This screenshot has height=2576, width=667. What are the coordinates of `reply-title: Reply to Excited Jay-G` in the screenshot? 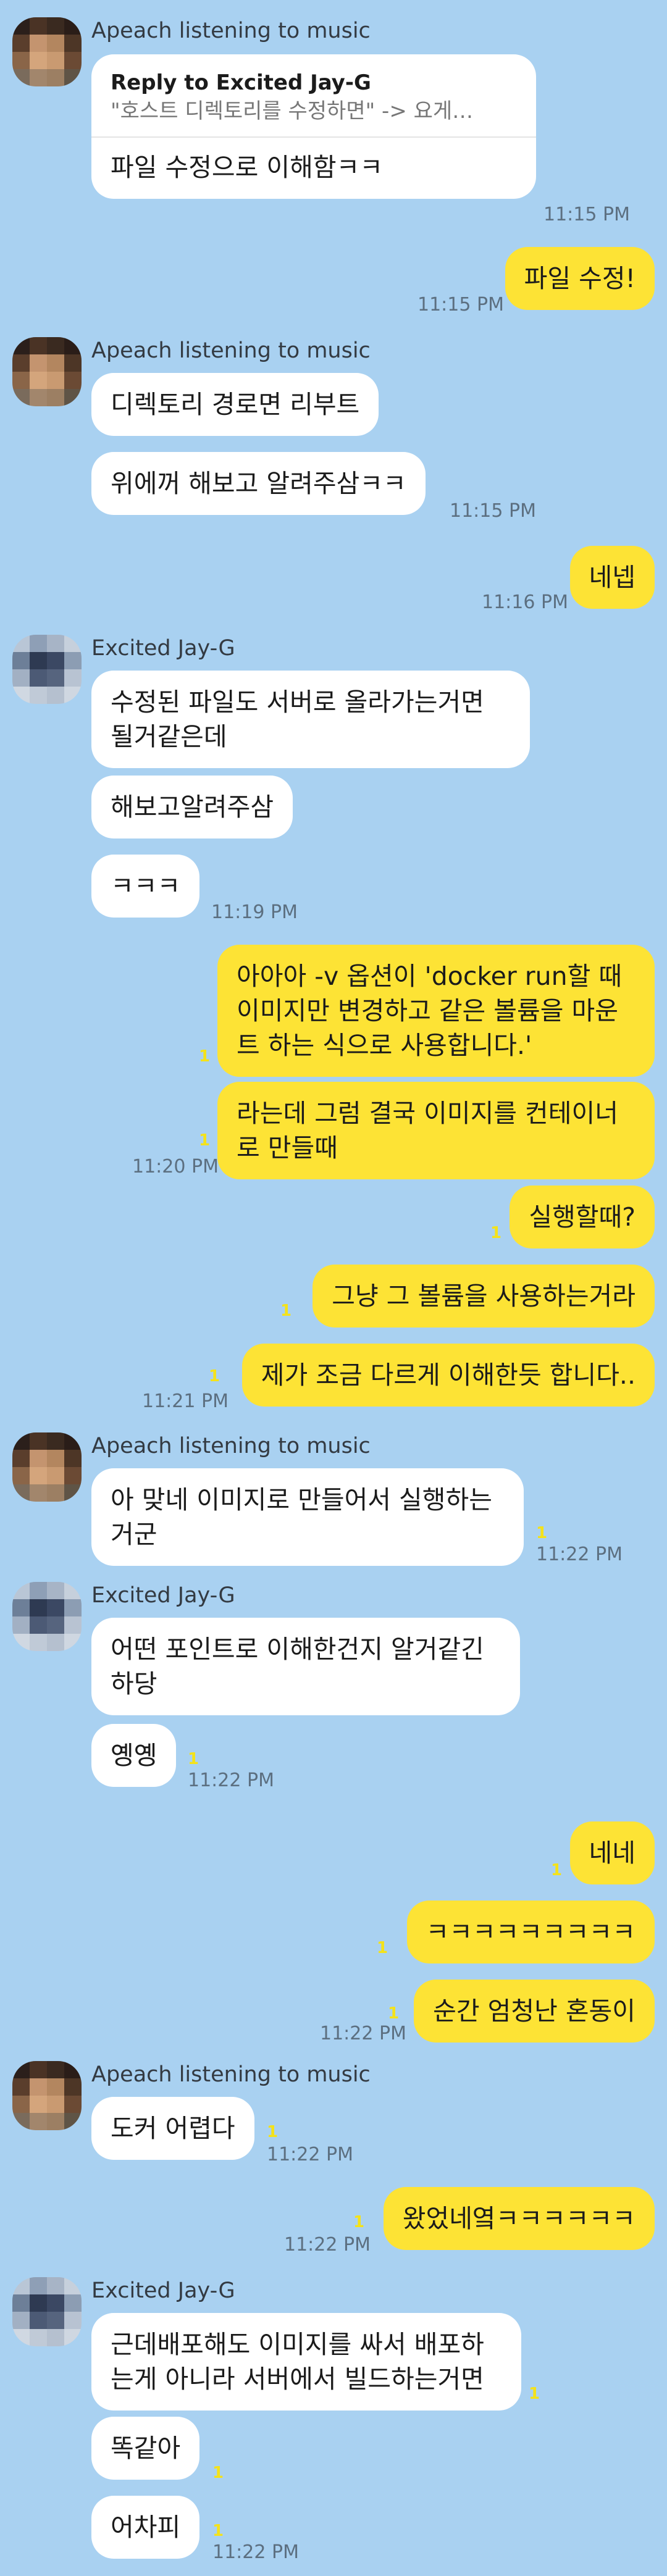 It's located at (241, 83).